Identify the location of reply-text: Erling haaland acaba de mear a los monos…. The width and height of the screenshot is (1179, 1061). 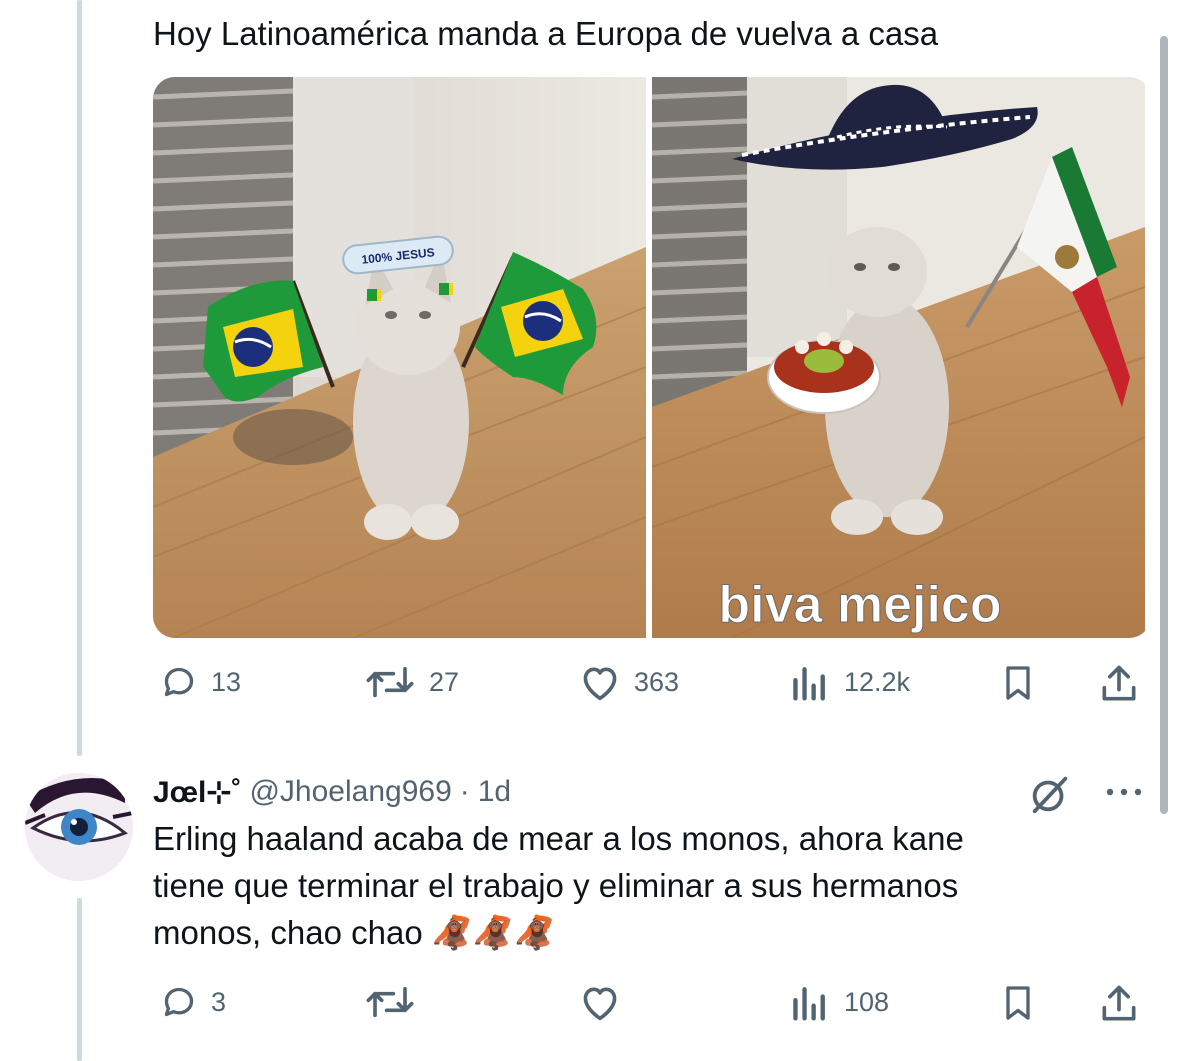
(633, 885).